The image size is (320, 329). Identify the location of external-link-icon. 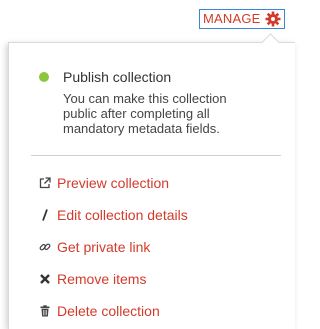
(45, 183).